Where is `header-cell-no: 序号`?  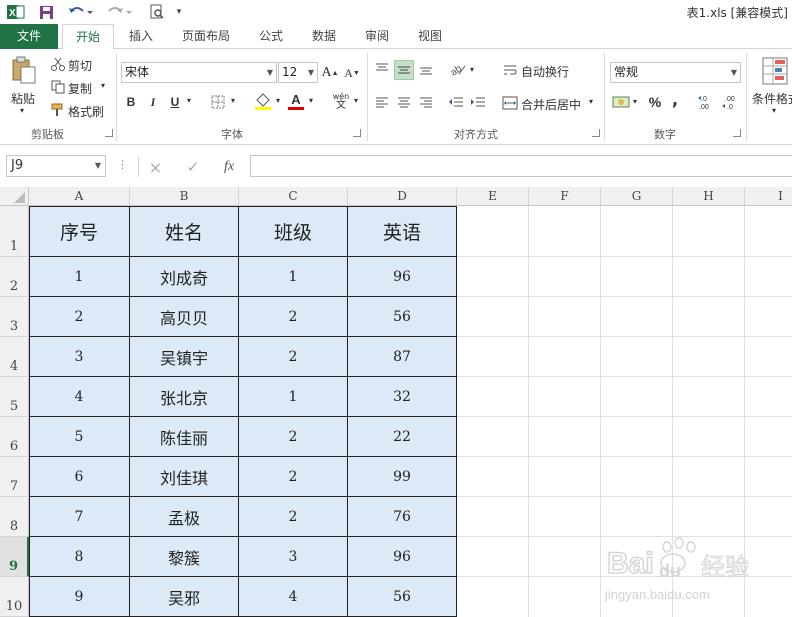 header-cell-no: 序号 is located at coordinates (79, 231).